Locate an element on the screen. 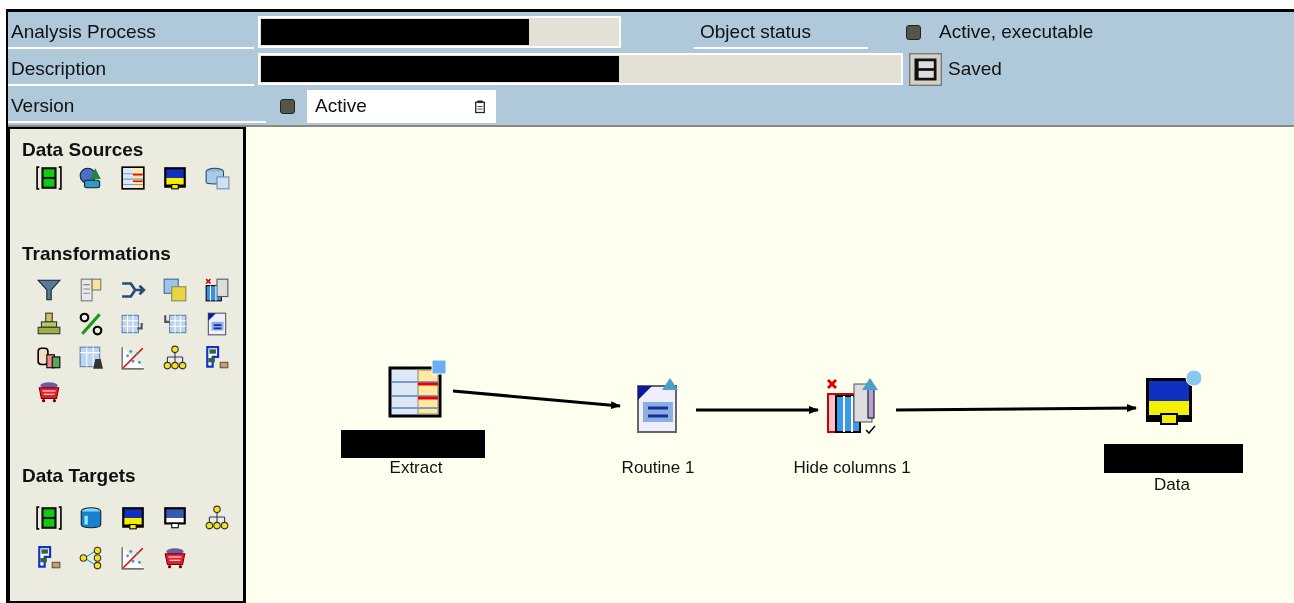  field-label: Description is located at coordinates (131, 69).